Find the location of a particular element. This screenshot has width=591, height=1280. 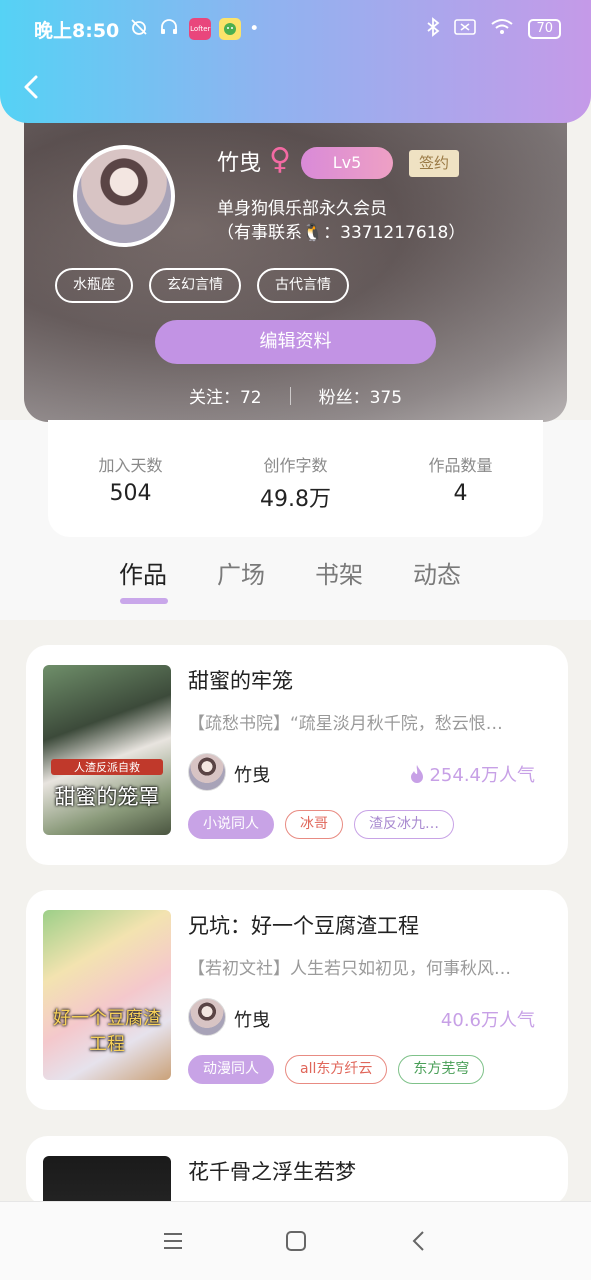

follow-stats: 关注：72 粉丝：375 is located at coordinates (295, 395).